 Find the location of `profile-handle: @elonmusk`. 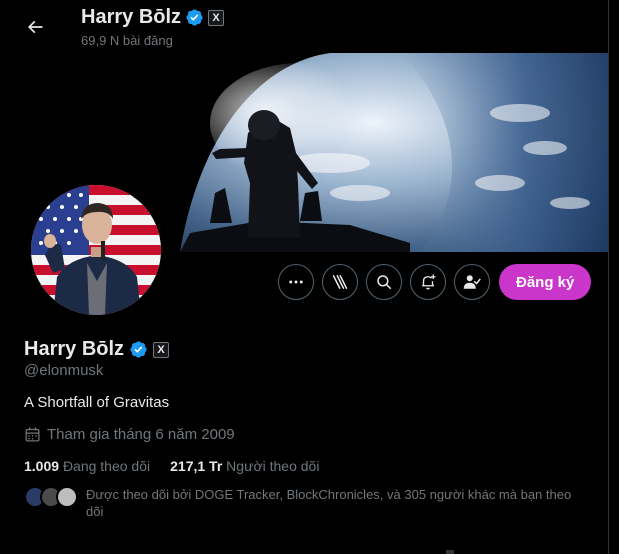

profile-handle: @elonmusk is located at coordinates (64, 370).